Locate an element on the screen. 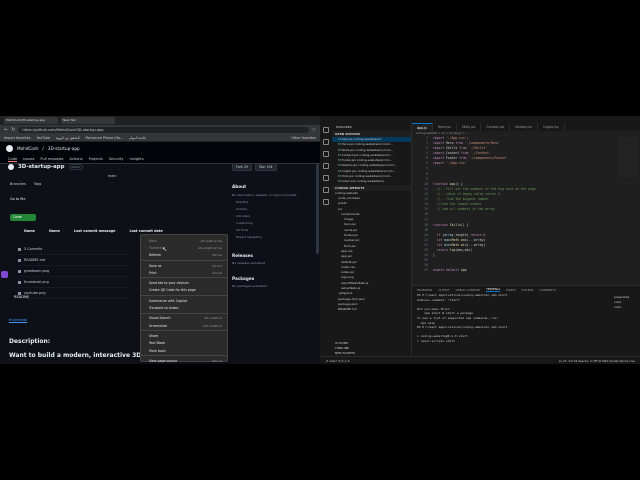  repo-owner-link: MohdCodr is located at coordinates (27, 148).